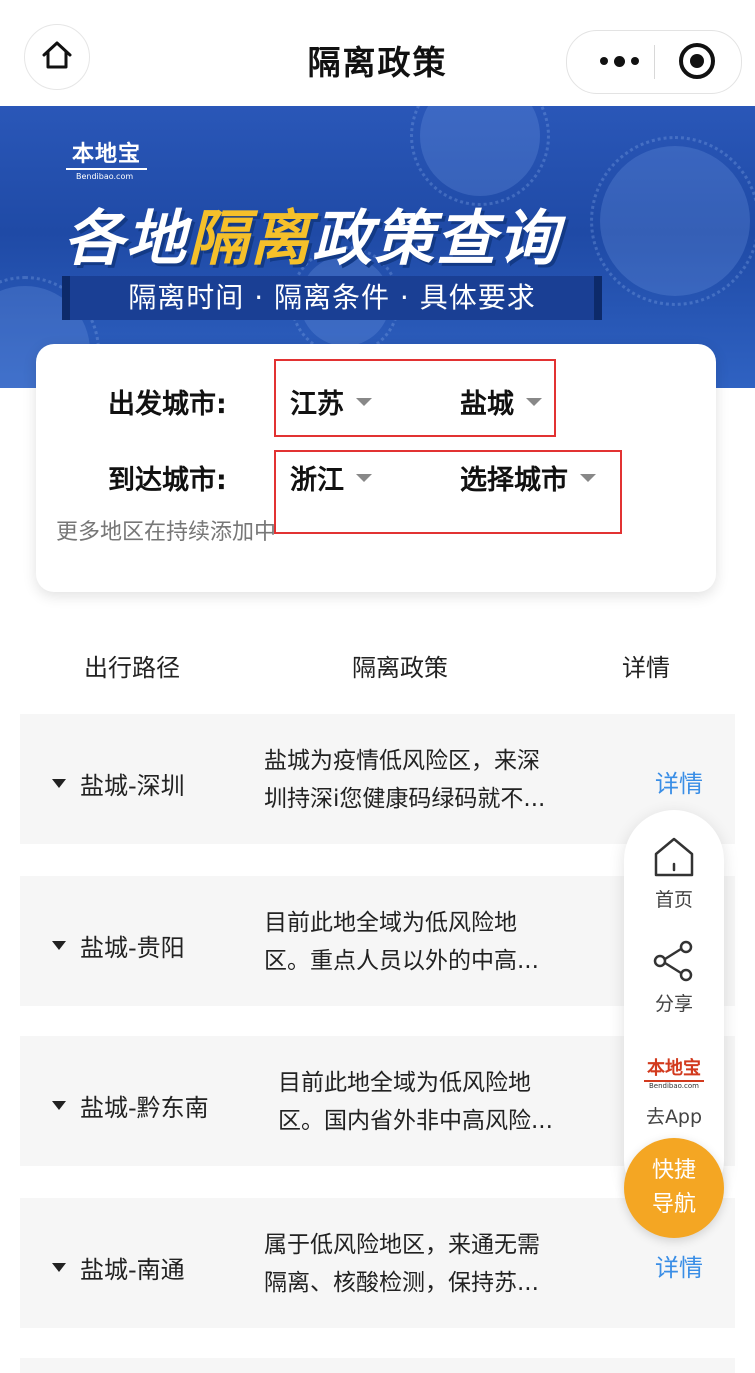  What do you see at coordinates (697, 61) in the screenshot?
I see `close-program-button` at bounding box center [697, 61].